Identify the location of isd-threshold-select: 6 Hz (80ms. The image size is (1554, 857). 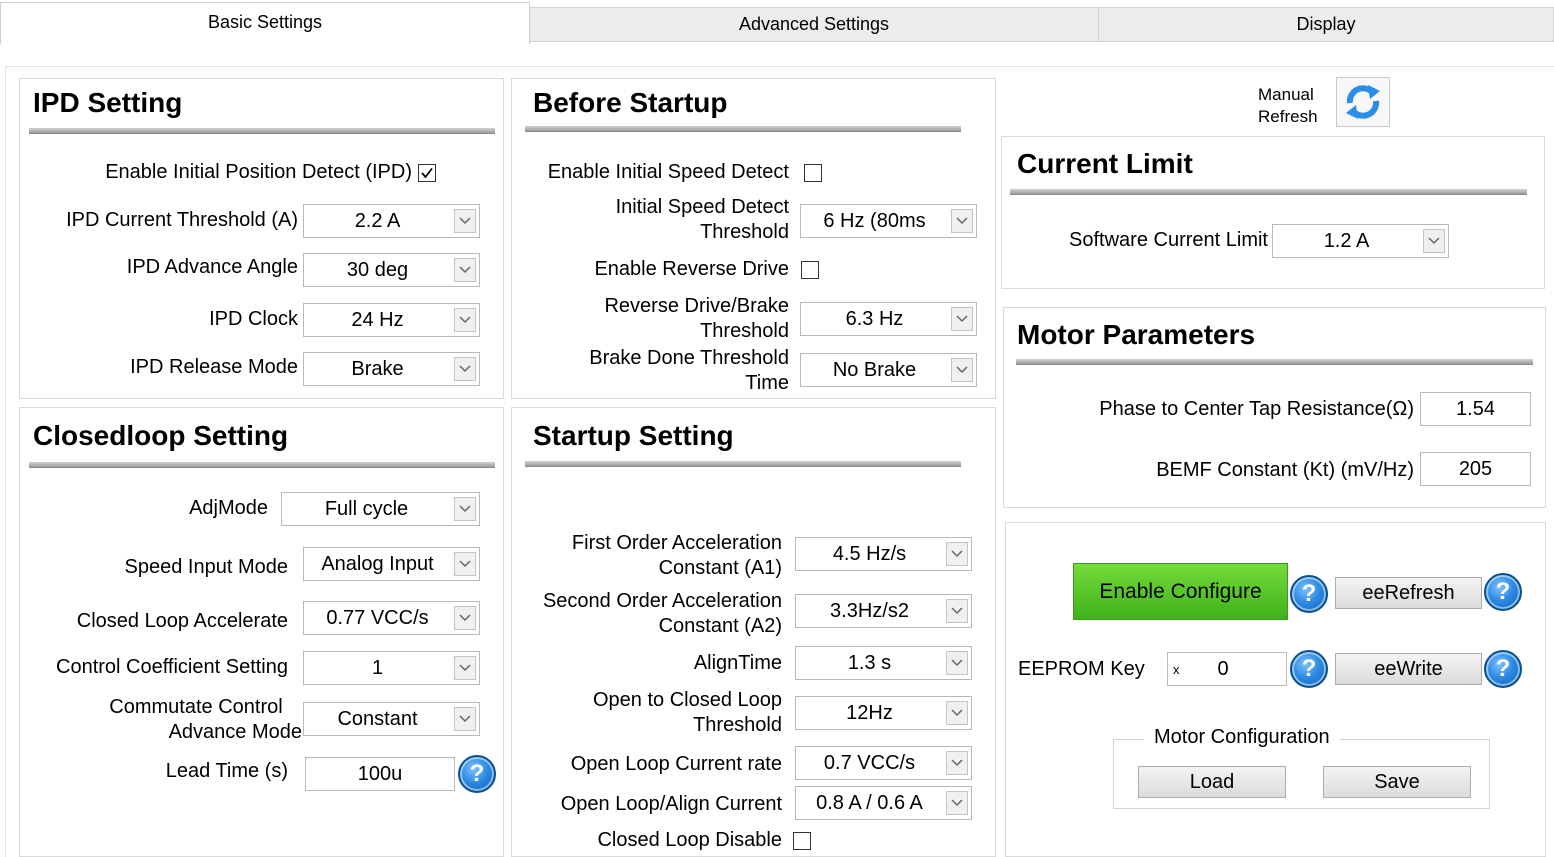
(888, 221).